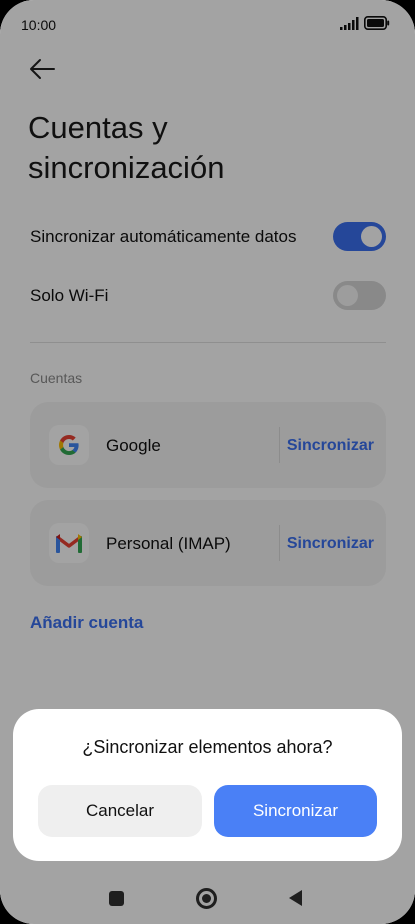 The width and height of the screenshot is (415, 924). What do you see at coordinates (116, 898) in the screenshot?
I see `recents-square-icon` at bounding box center [116, 898].